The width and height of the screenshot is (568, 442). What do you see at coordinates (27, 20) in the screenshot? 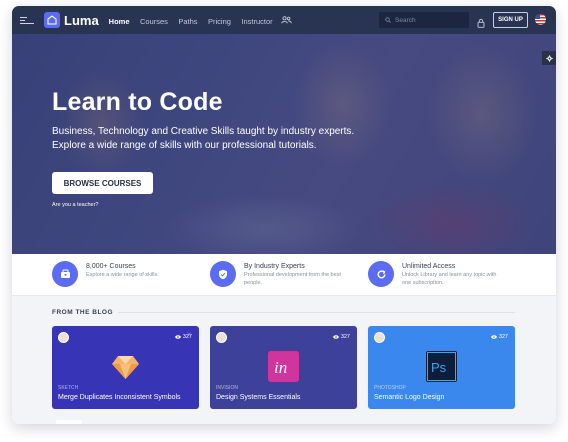
I see `menu-toggle-button` at bounding box center [27, 20].